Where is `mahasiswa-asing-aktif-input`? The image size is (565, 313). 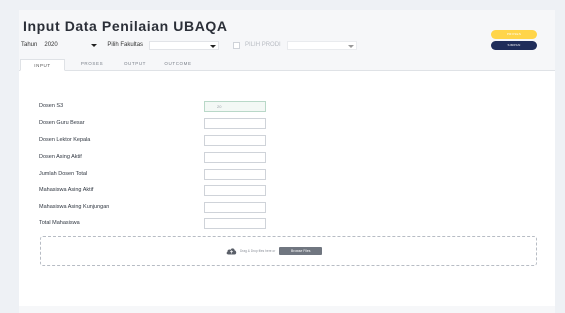
mahasiswa-asing-aktif-input is located at coordinates (235, 190).